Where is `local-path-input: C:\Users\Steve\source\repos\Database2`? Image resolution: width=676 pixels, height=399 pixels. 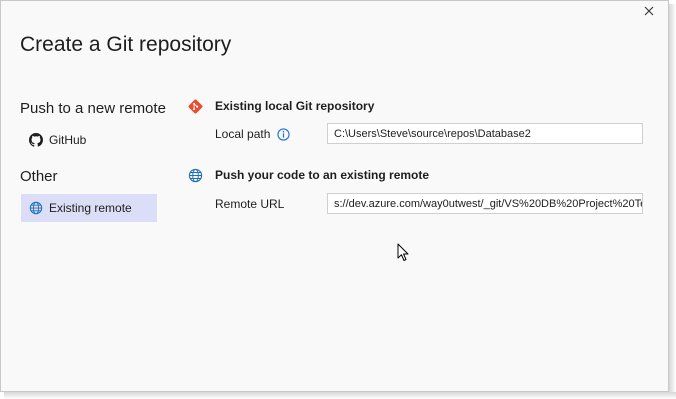
local-path-input: C:\Users\Steve\source\repos\Database2 is located at coordinates (485, 133).